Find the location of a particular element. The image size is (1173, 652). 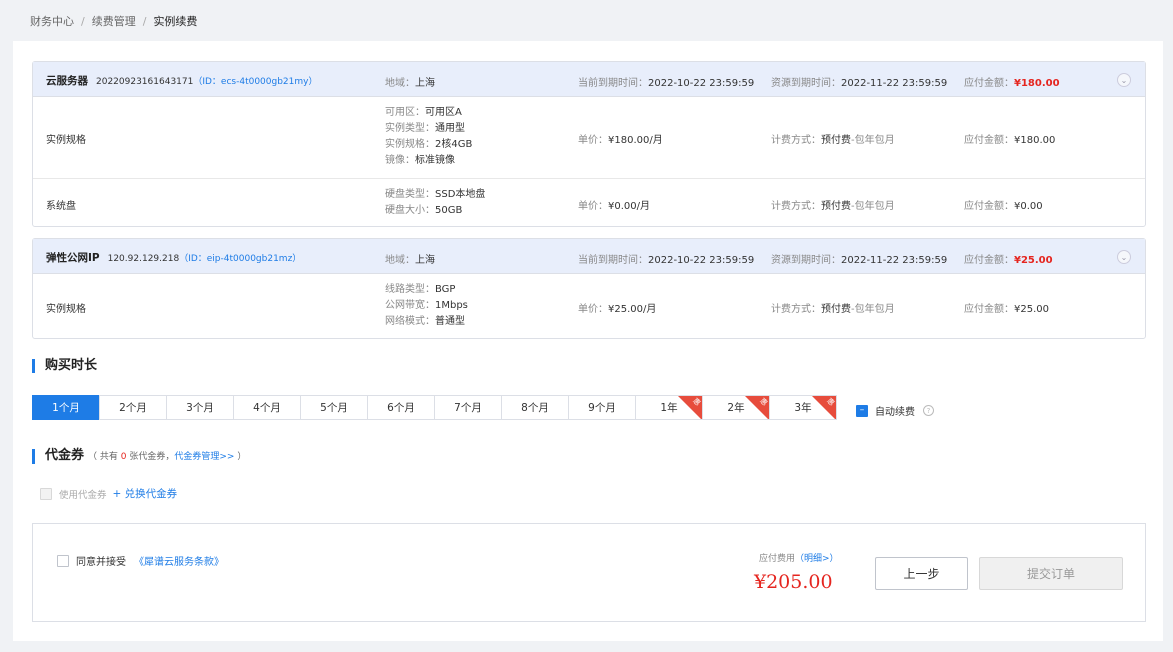

spec-list: 硬盘类型：SSD本地盘 硬盘大小：50GB is located at coordinates (435, 203).